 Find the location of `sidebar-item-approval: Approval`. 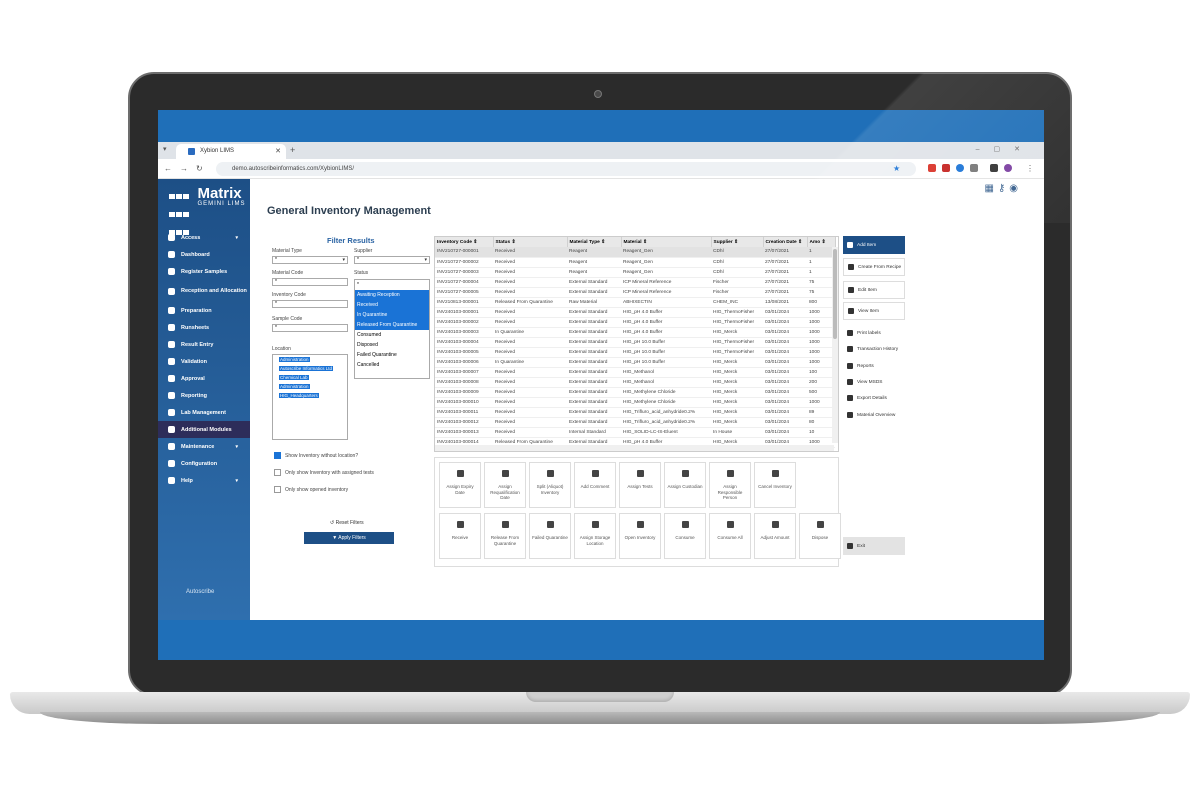

sidebar-item-approval: Approval is located at coordinates (204, 378).